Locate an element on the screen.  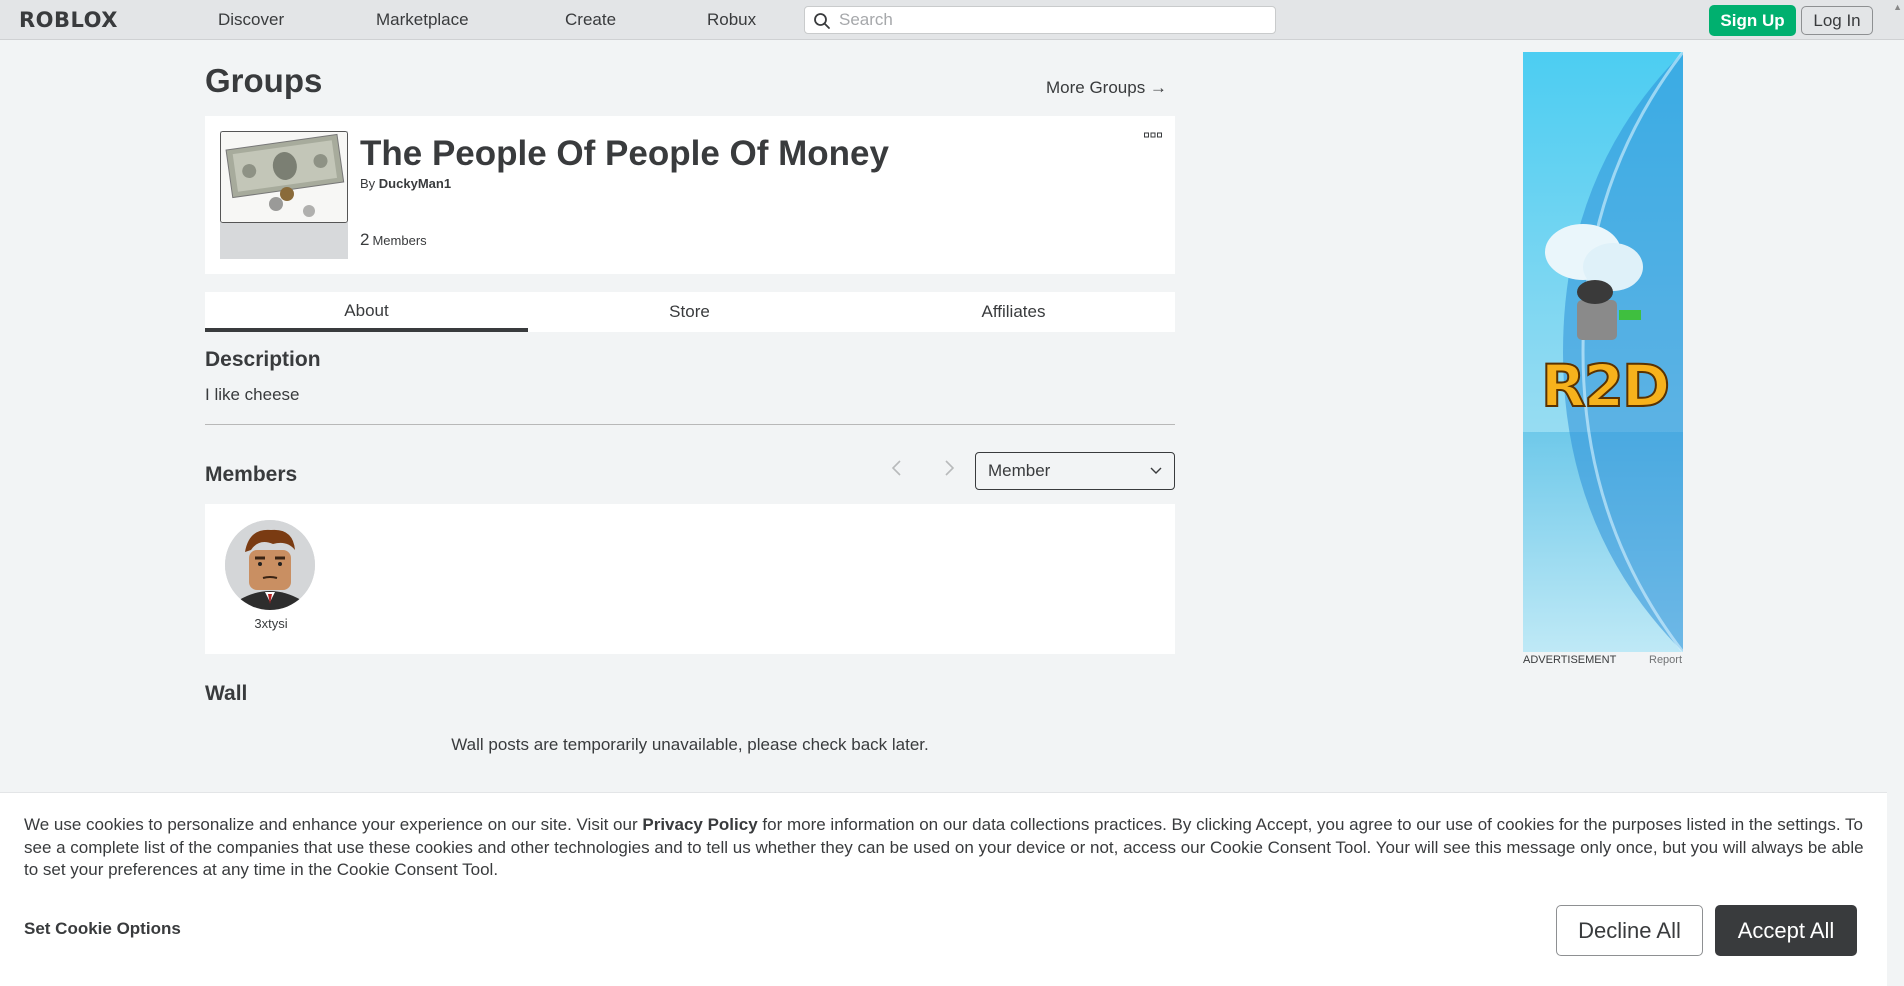
set-cookie-options-link: Set Cookie Options is located at coordinates (102, 929).